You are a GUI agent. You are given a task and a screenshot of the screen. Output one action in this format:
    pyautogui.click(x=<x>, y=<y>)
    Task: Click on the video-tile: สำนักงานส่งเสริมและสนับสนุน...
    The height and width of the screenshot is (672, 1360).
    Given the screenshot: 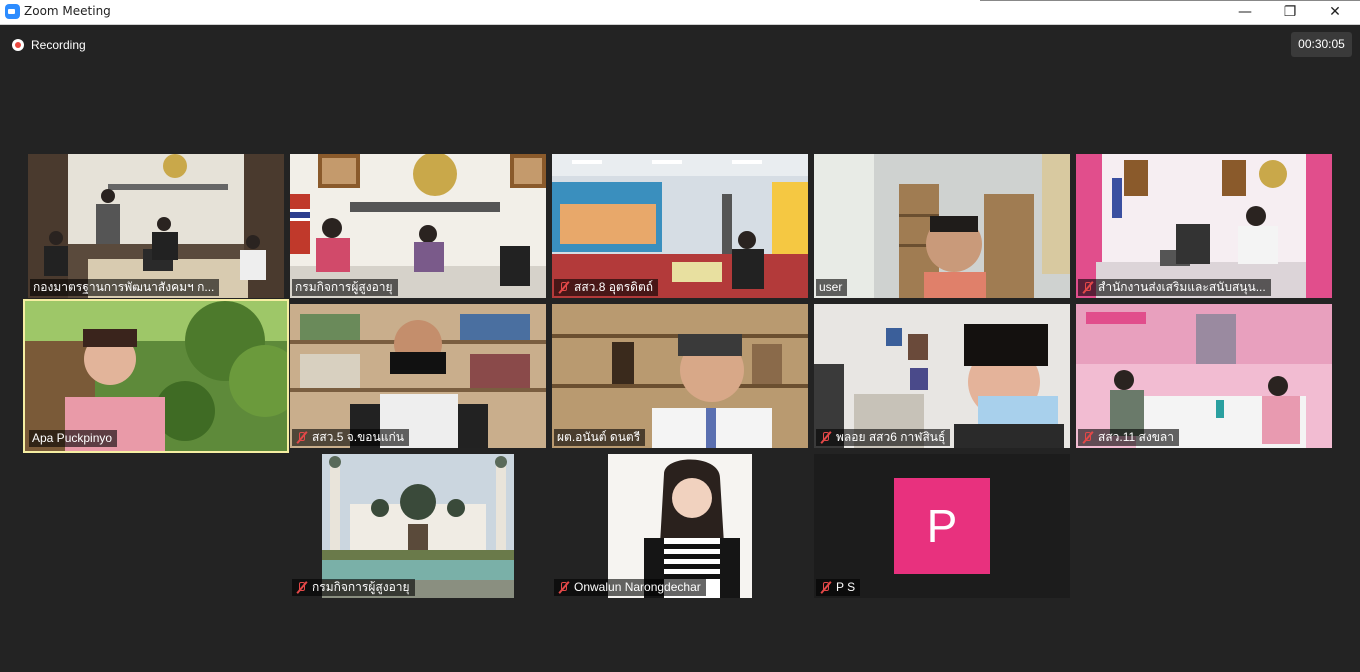 What is the action you would take?
    pyautogui.click(x=1204, y=226)
    